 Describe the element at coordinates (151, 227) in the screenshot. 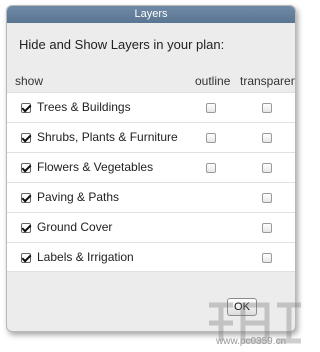

I see `layer-row: Ground Cover` at that location.